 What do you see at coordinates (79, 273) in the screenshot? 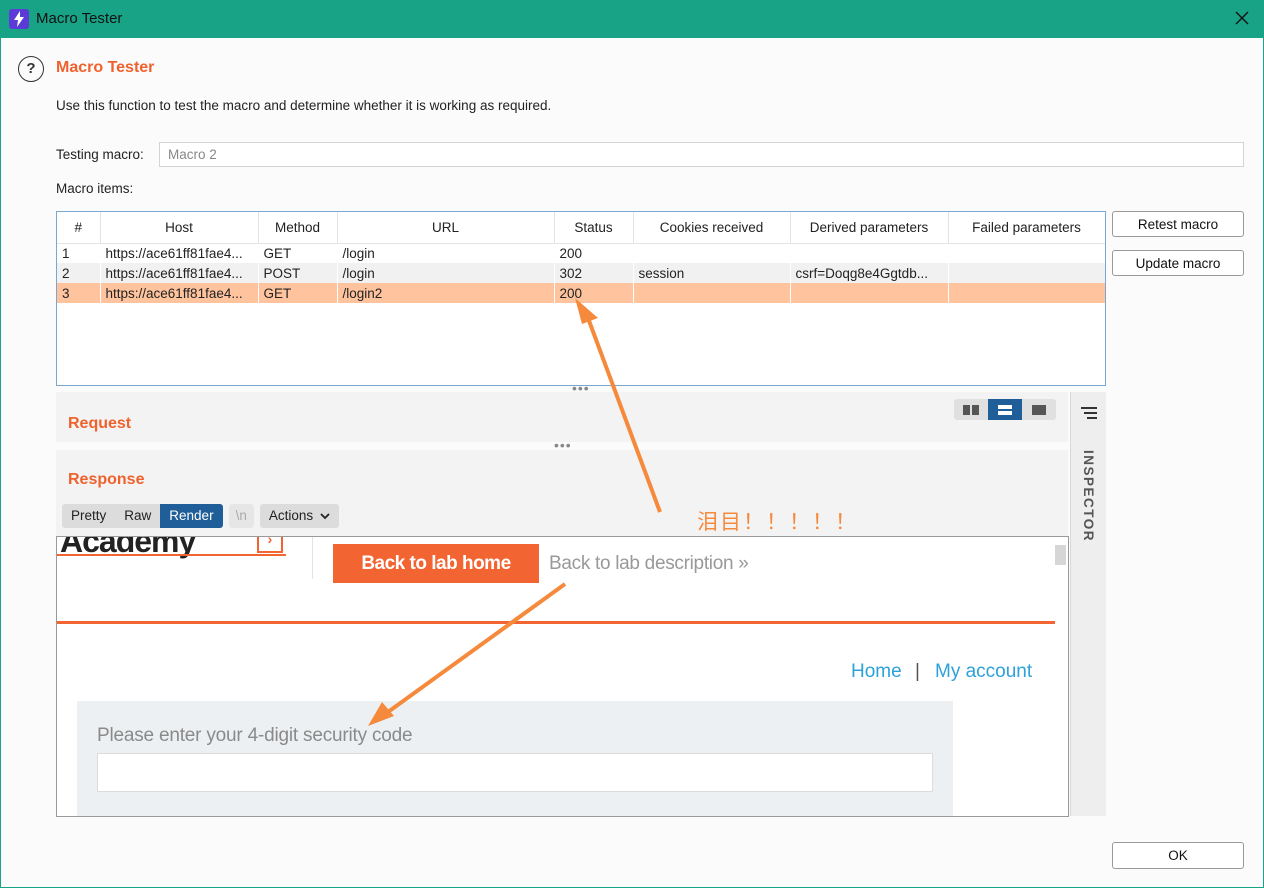
I see `row-number: 2` at bounding box center [79, 273].